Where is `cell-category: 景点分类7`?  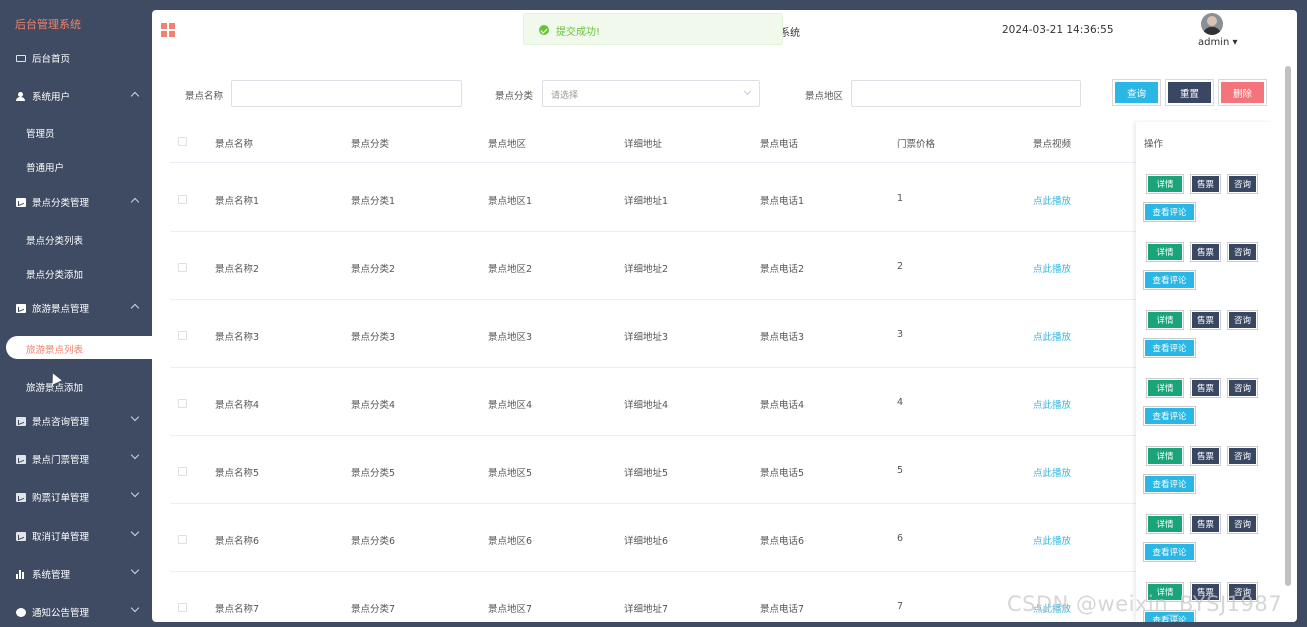 cell-category: 景点分类7 is located at coordinates (373, 609).